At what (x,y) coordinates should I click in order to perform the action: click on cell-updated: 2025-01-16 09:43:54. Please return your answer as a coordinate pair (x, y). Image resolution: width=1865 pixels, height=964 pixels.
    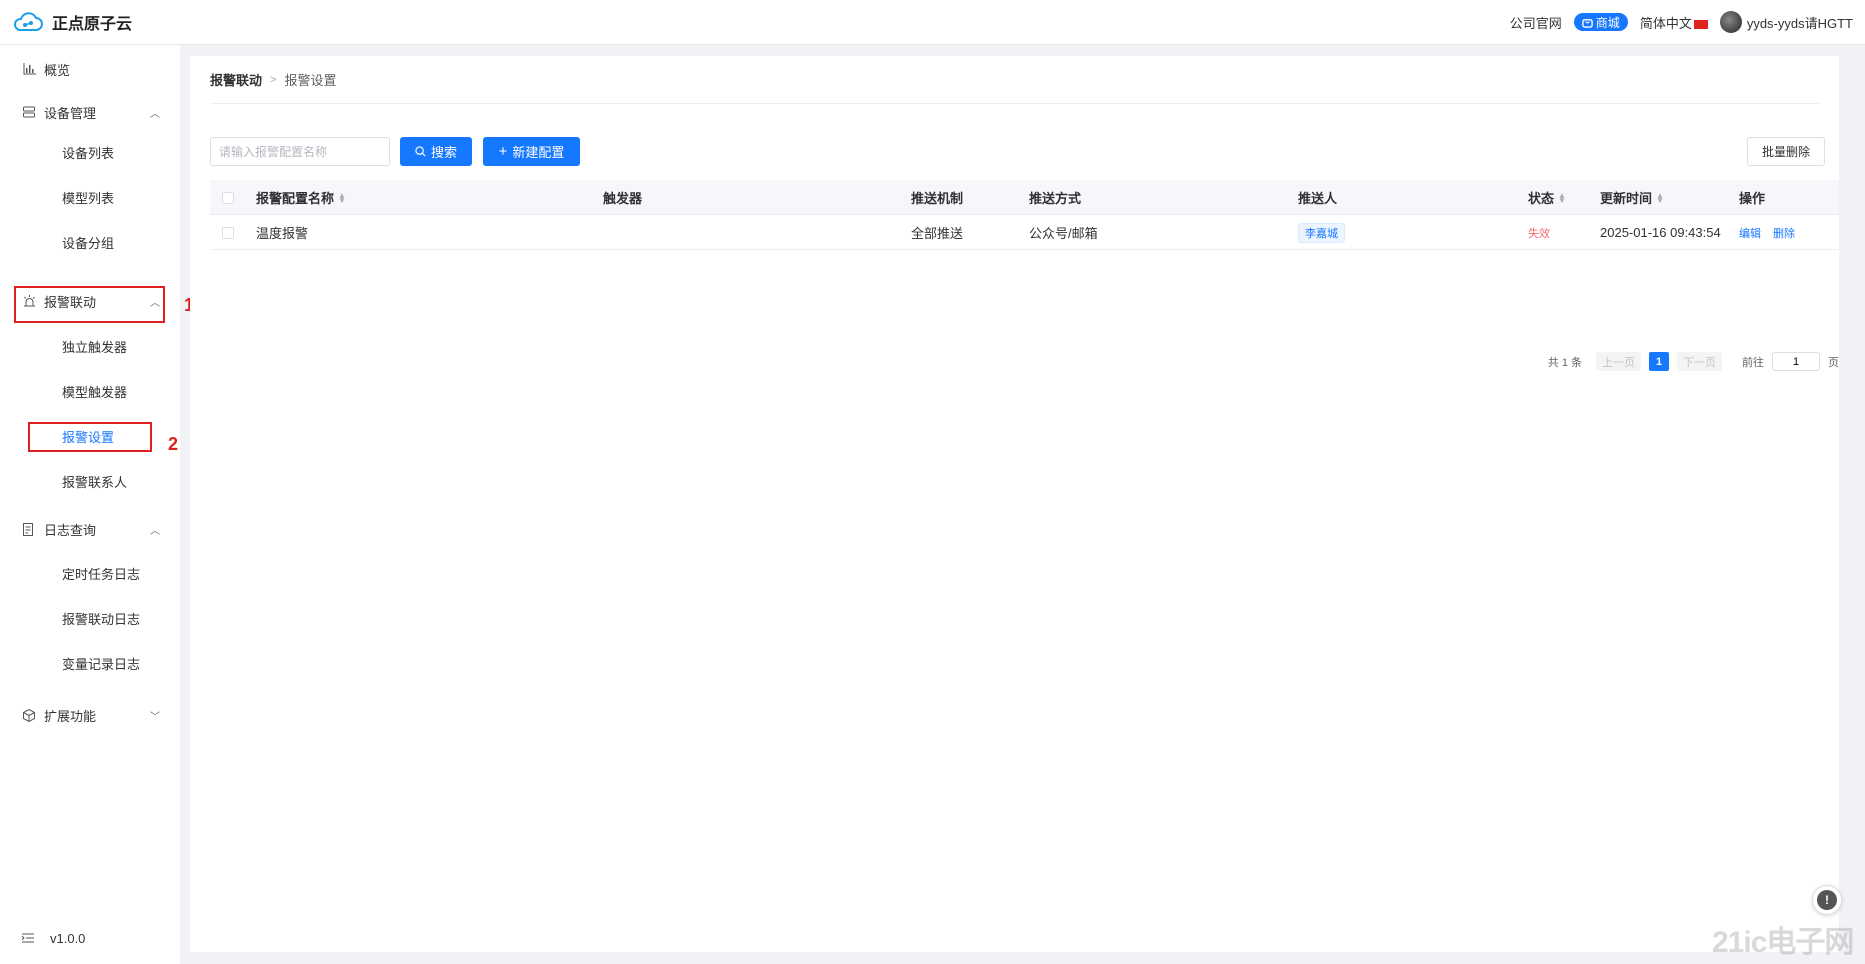
    Looking at the image, I should click on (1660, 232).